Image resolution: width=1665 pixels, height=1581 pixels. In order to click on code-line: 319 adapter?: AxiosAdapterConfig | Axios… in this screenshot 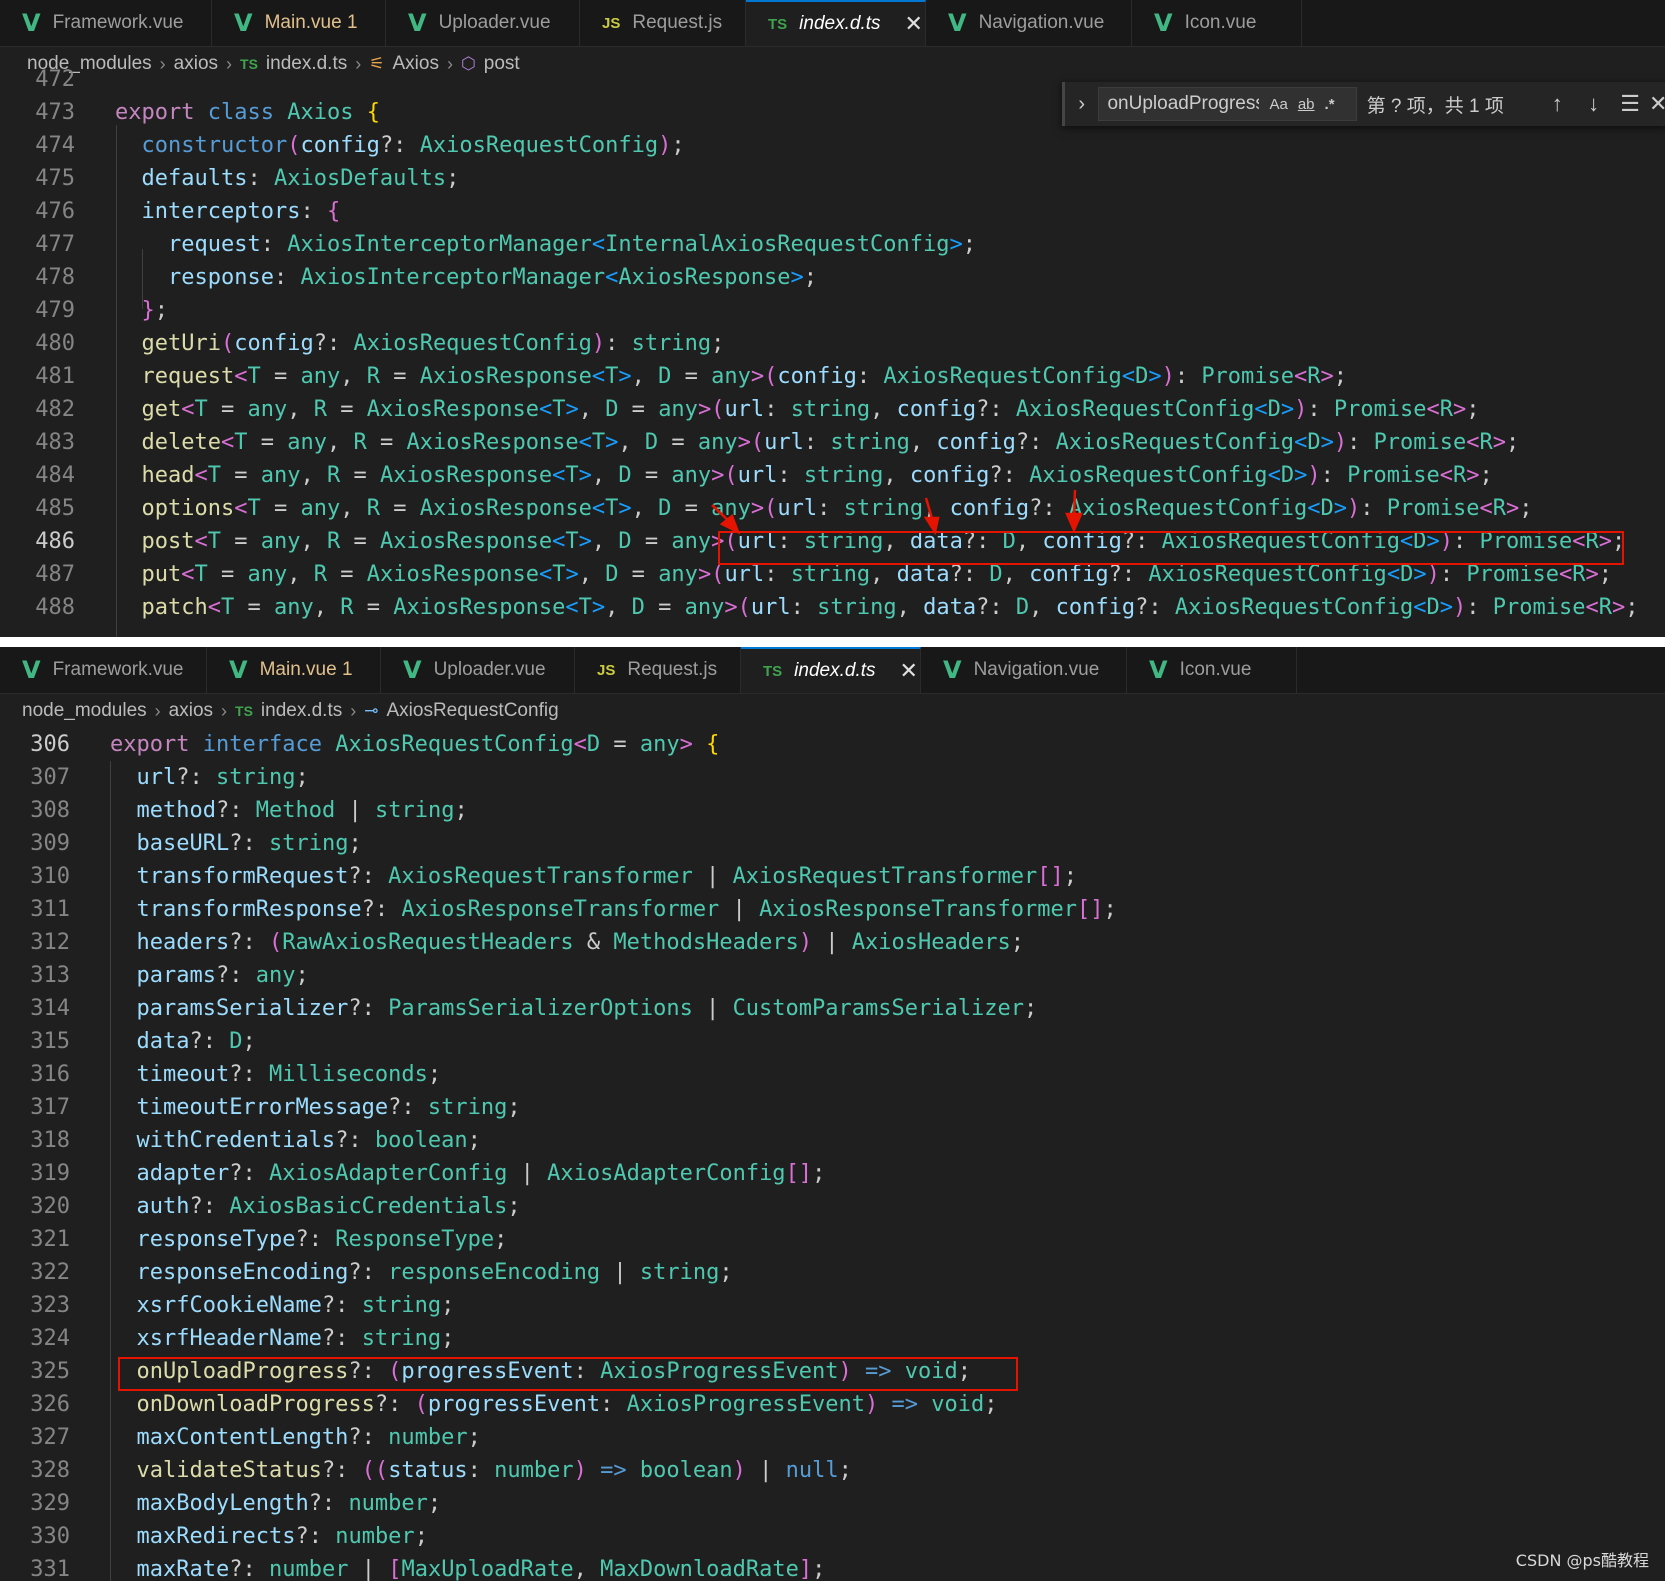, I will do `click(832, 1173)`.